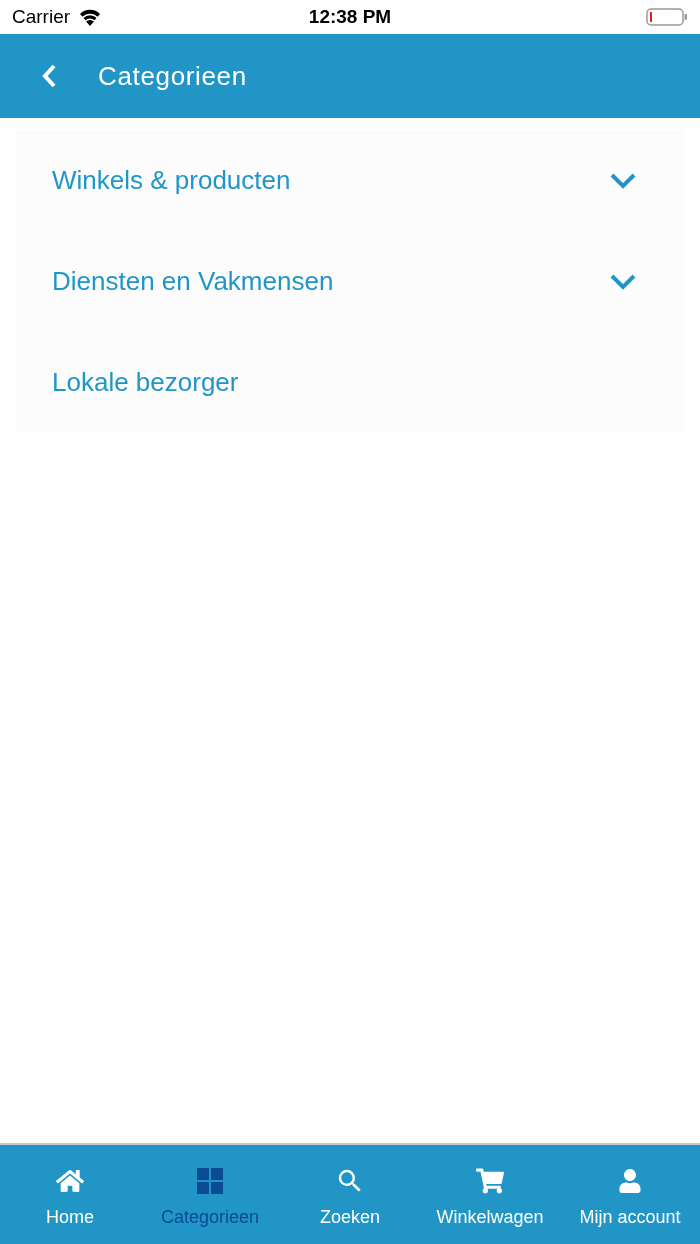  Describe the element at coordinates (41, 16) in the screenshot. I see `carrier-name: Carrier` at that location.